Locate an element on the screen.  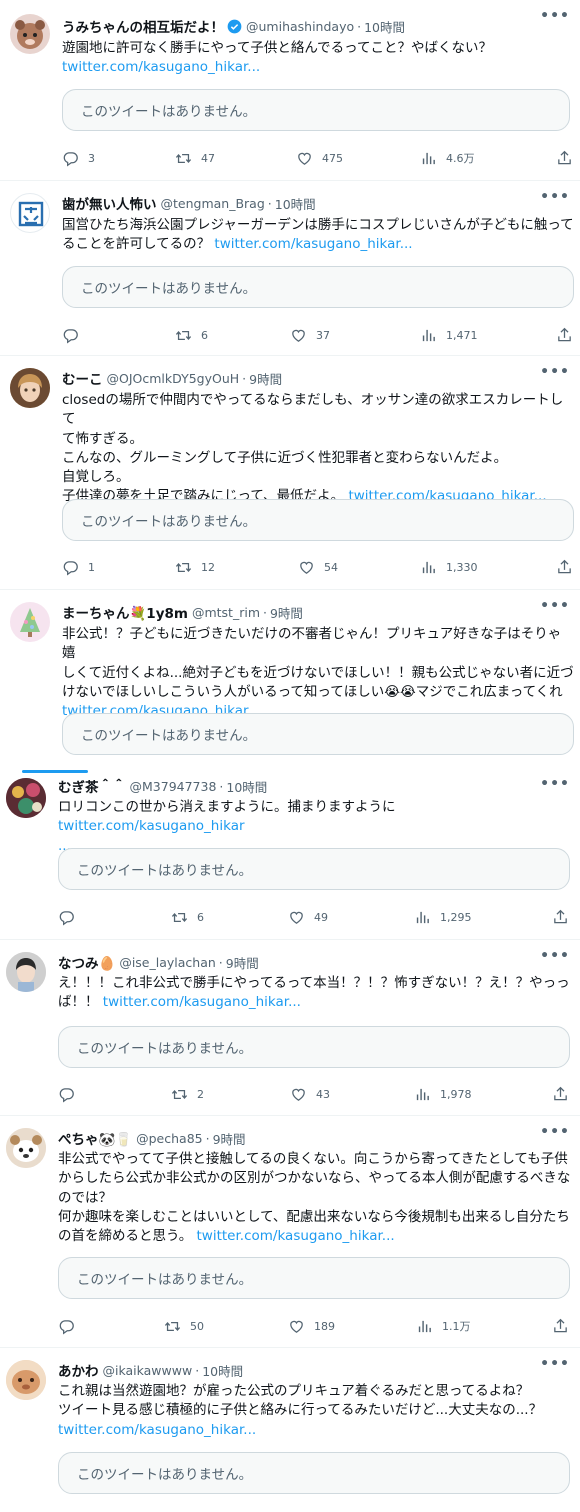
views-button: 4.6万 is located at coordinates (447, 158).